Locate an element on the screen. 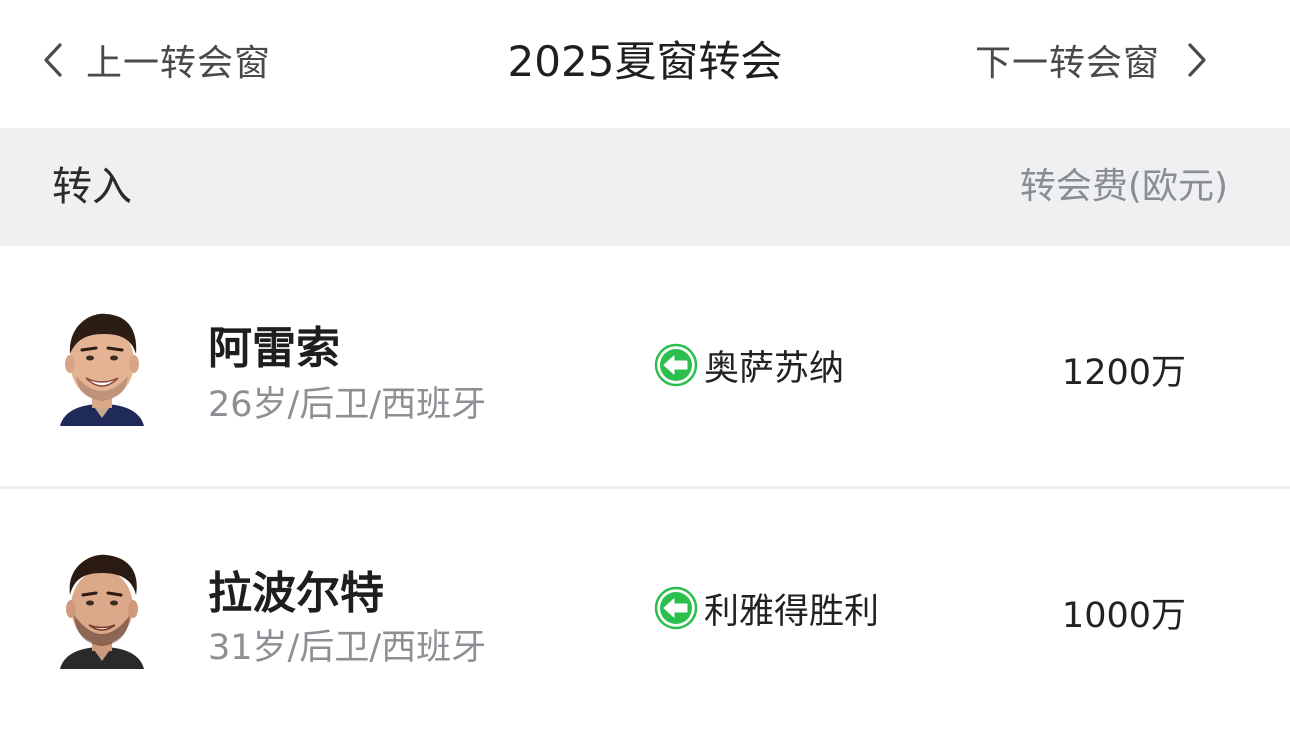 This screenshot has height=729, width=1290. player-meta: 31岁/后卫/西班牙 is located at coordinates (347, 648).